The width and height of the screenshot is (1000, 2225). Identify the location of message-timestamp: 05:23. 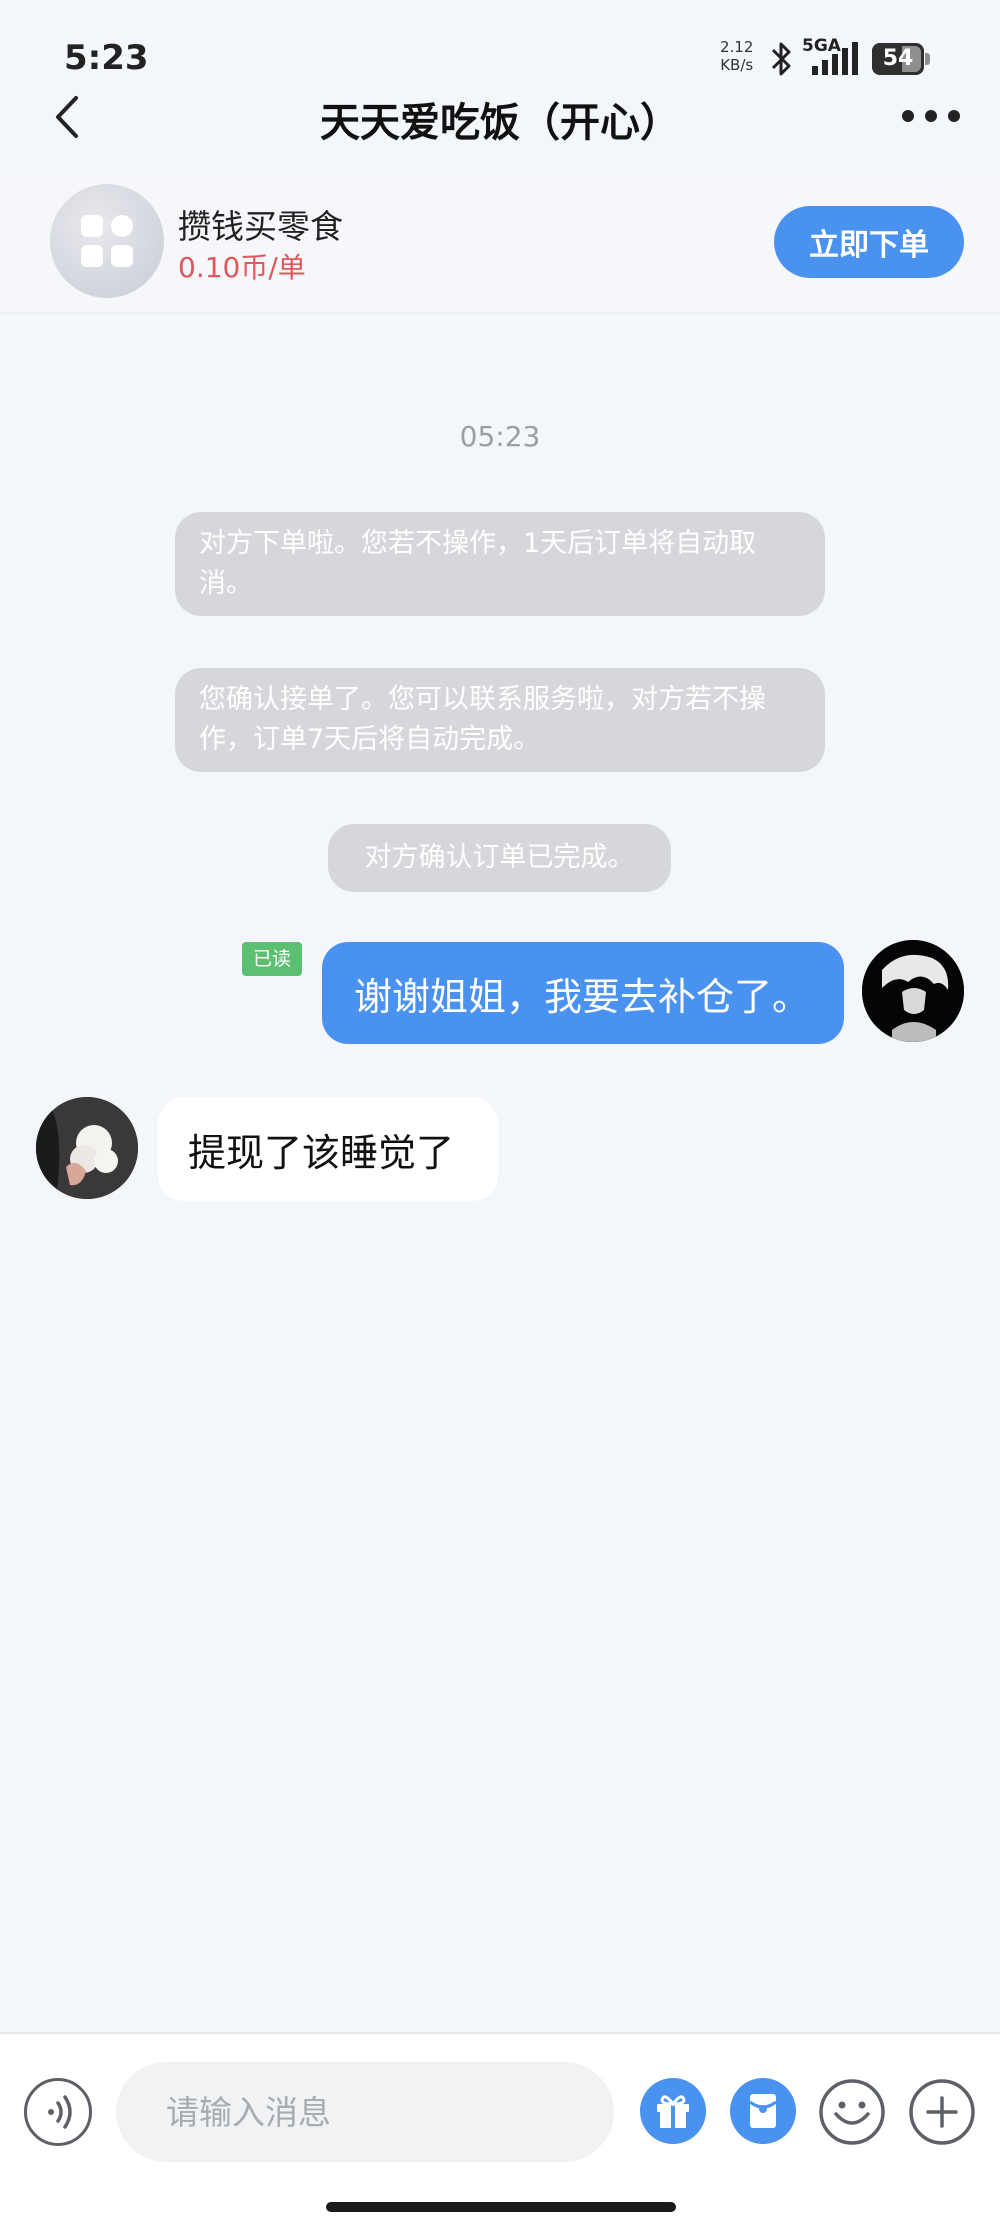
(500, 436).